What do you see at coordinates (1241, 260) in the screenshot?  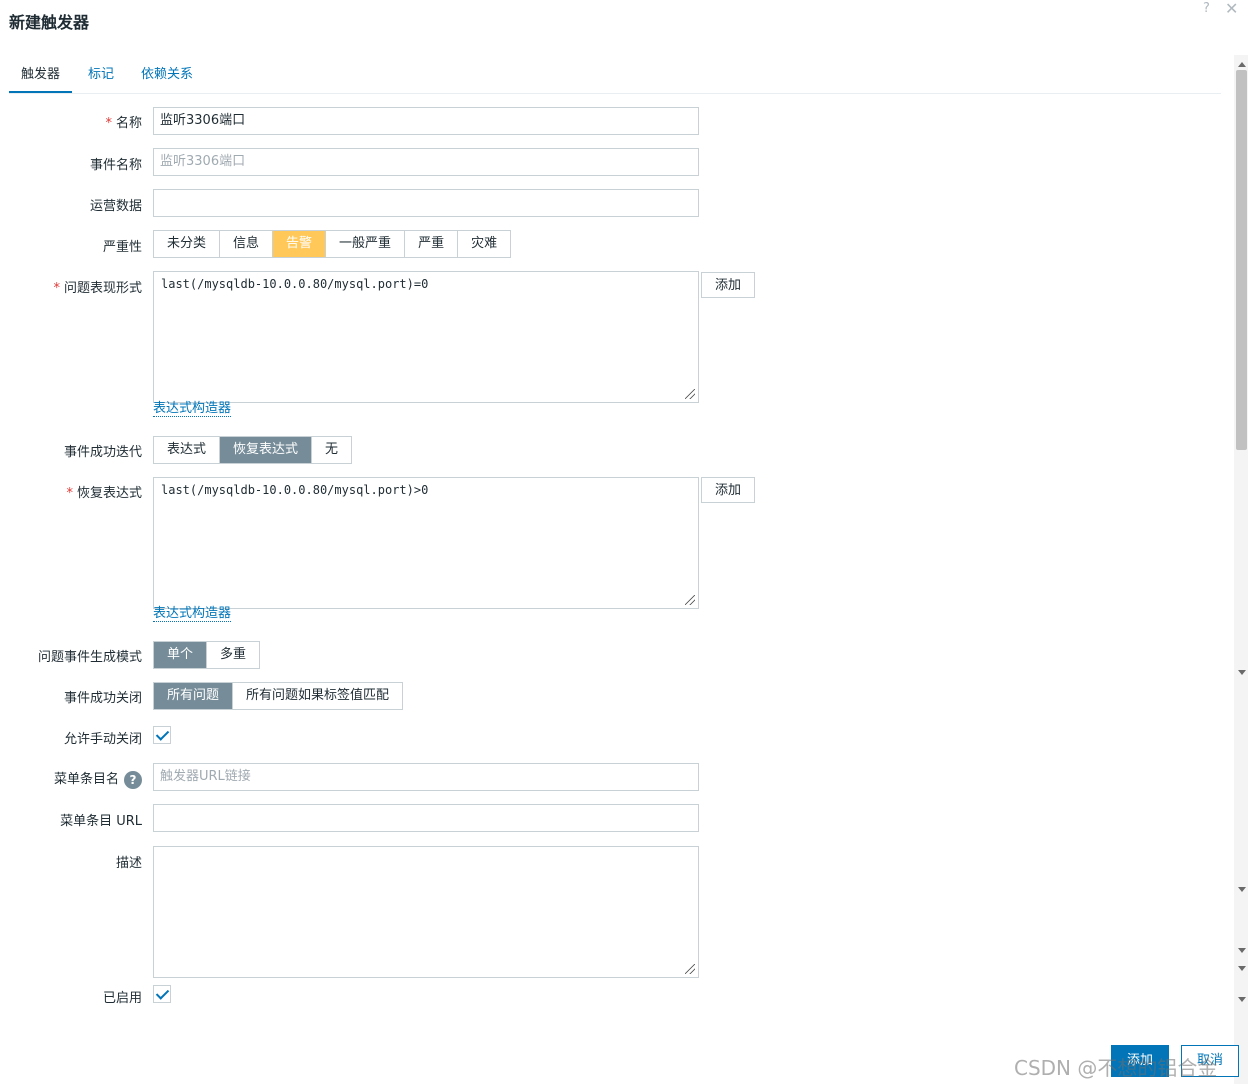 I see `scrollbar-thumb` at bounding box center [1241, 260].